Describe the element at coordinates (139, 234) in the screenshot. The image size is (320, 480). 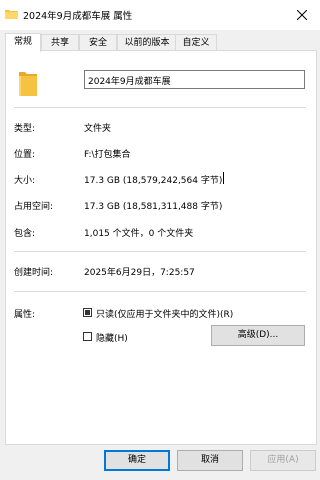
I see `contains-value: 1,015 个文件，0 个文件夹` at that location.